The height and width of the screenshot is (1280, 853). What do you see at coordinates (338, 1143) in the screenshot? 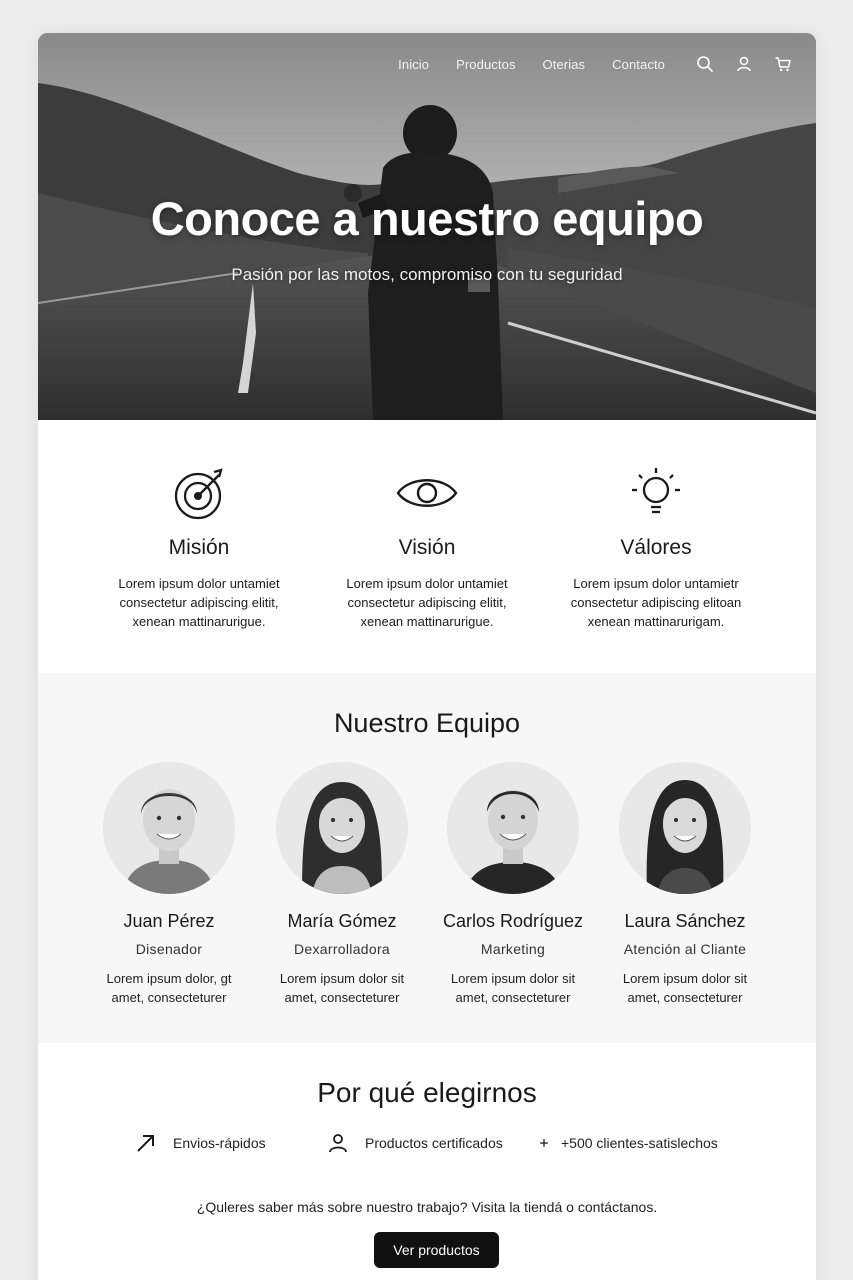
I see `person-icon` at bounding box center [338, 1143].